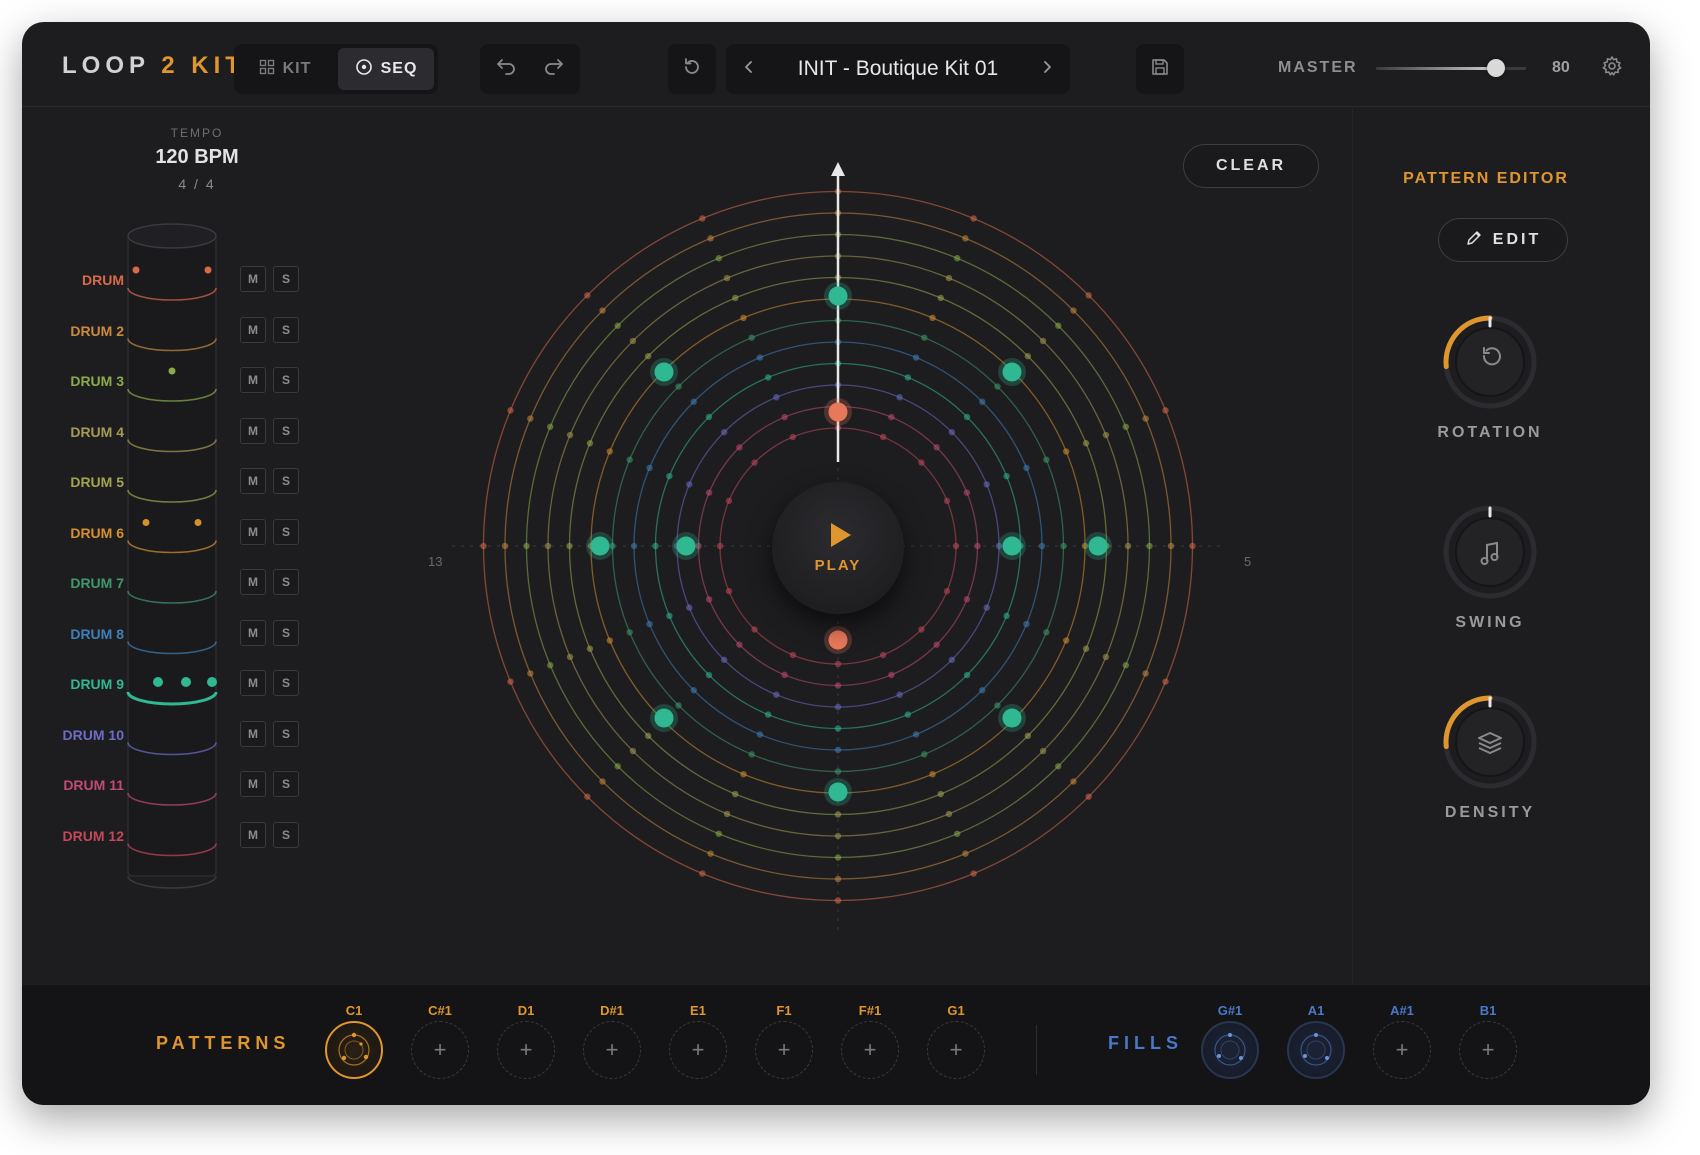  What do you see at coordinates (784, 1010) in the screenshot?
I see `pattern-note: F1` at bounding box center [784, 1010].